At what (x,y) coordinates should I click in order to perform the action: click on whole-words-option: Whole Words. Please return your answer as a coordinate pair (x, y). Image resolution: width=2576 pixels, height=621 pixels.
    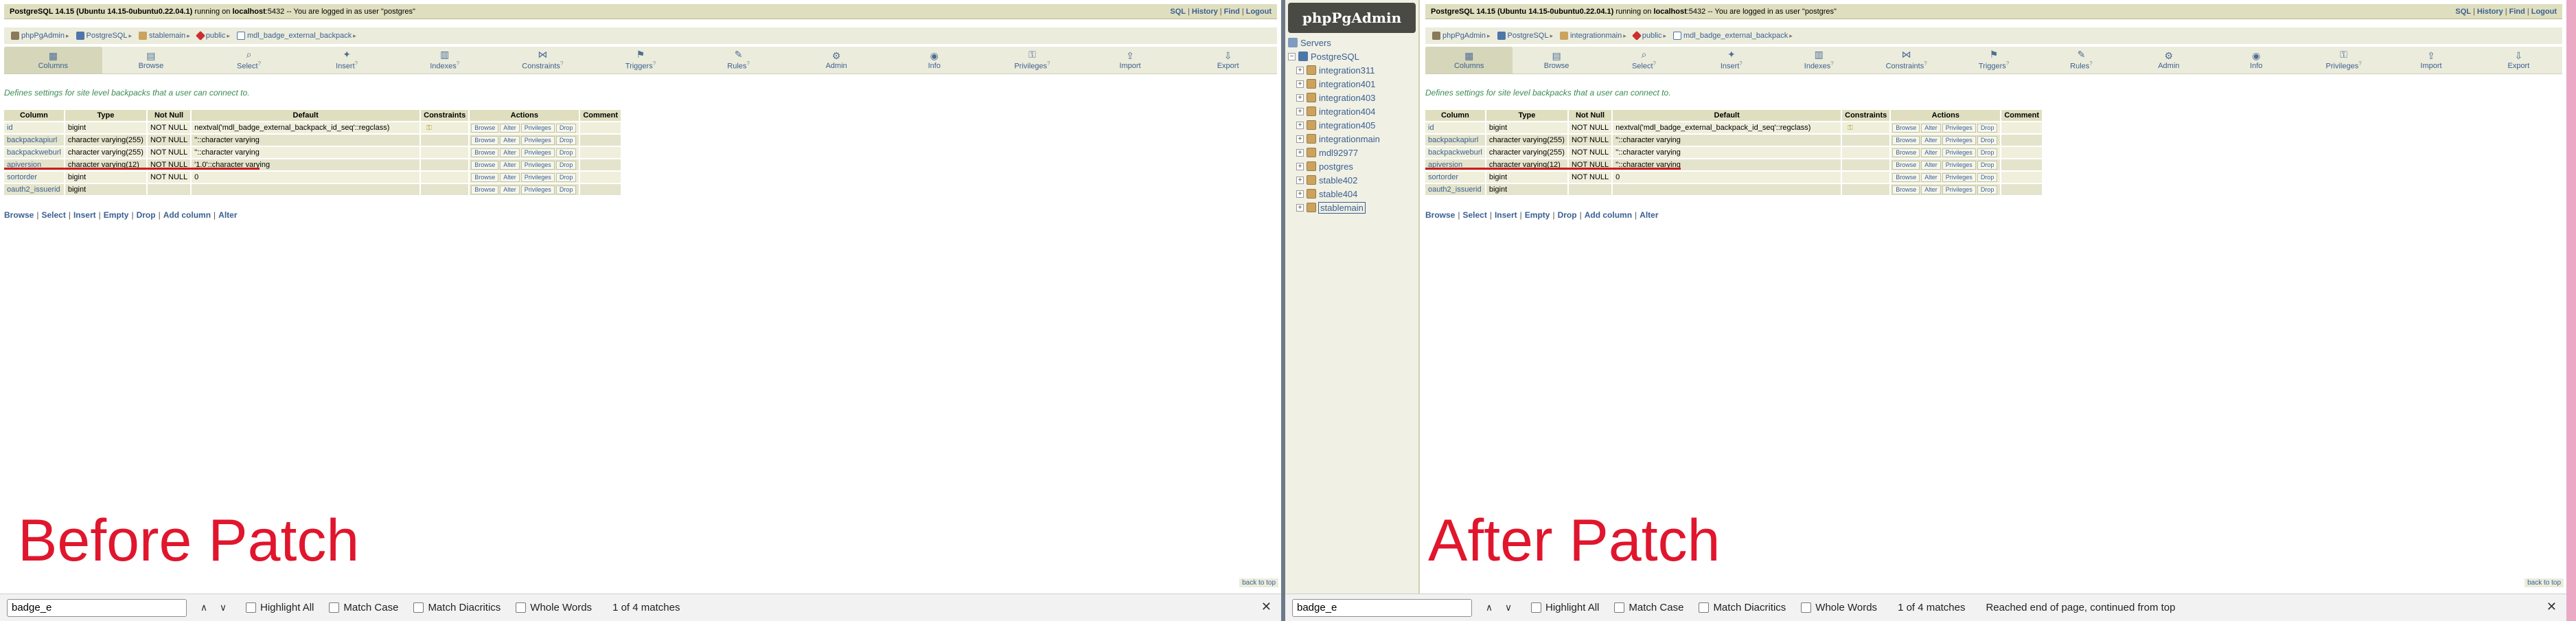
    Looking at the image, I should click on (554, 607).